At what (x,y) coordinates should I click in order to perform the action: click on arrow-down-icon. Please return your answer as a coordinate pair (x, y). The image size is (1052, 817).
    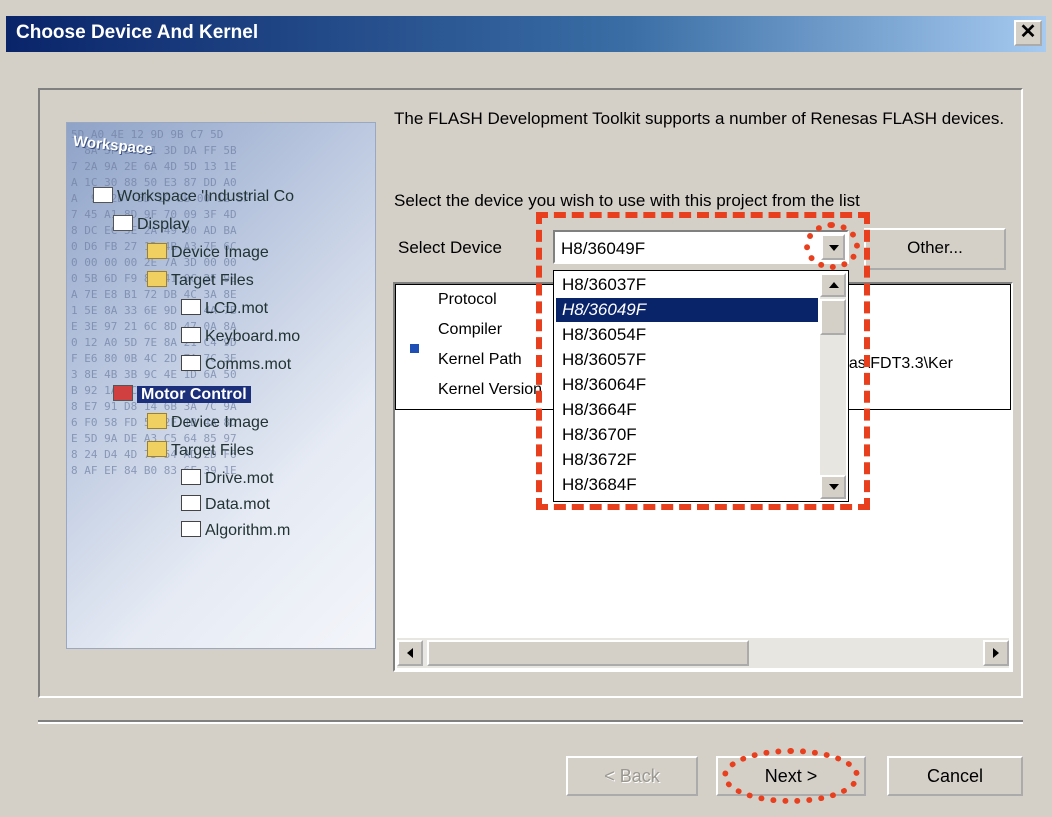
    Looking at the image, I should click on (834, 487).